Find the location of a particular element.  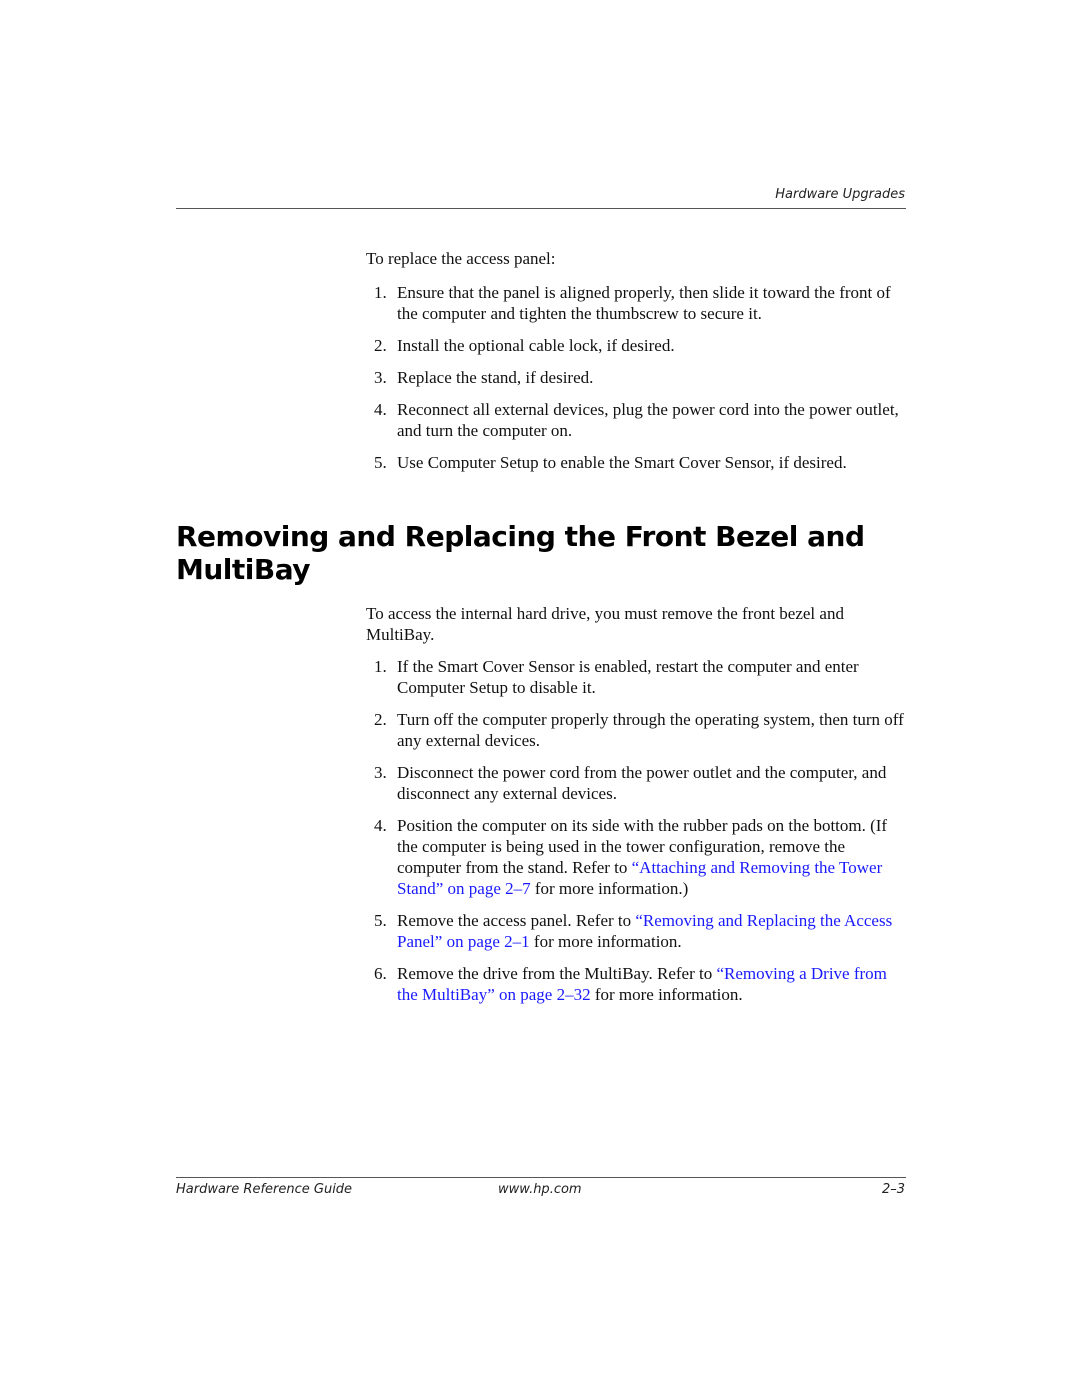

step-text: for more information.) is located at coordinates (609, 888).